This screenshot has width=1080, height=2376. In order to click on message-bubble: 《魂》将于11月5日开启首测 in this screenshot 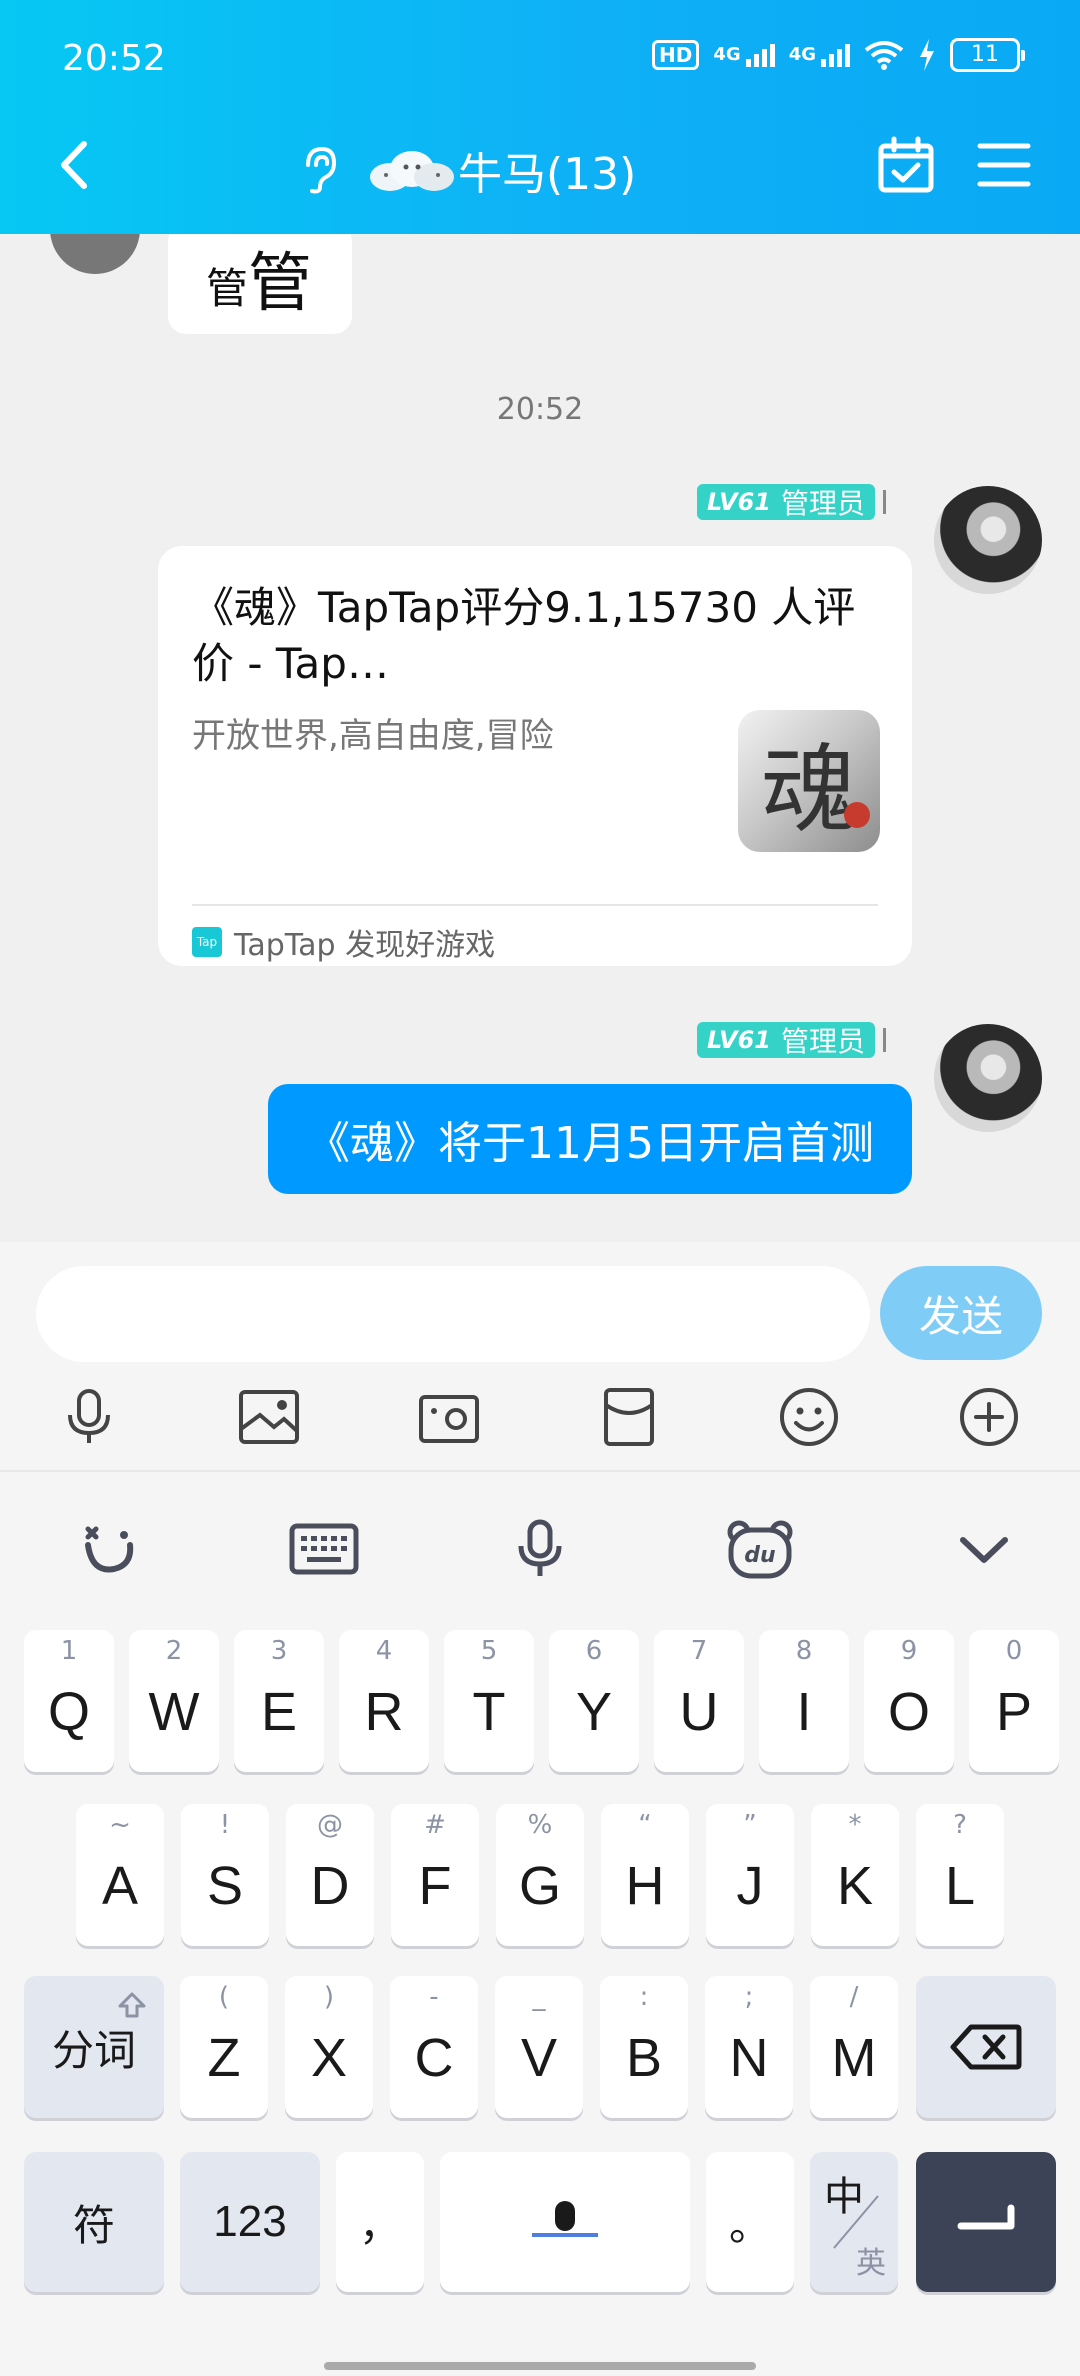, I will do `click(590, 1139)`.